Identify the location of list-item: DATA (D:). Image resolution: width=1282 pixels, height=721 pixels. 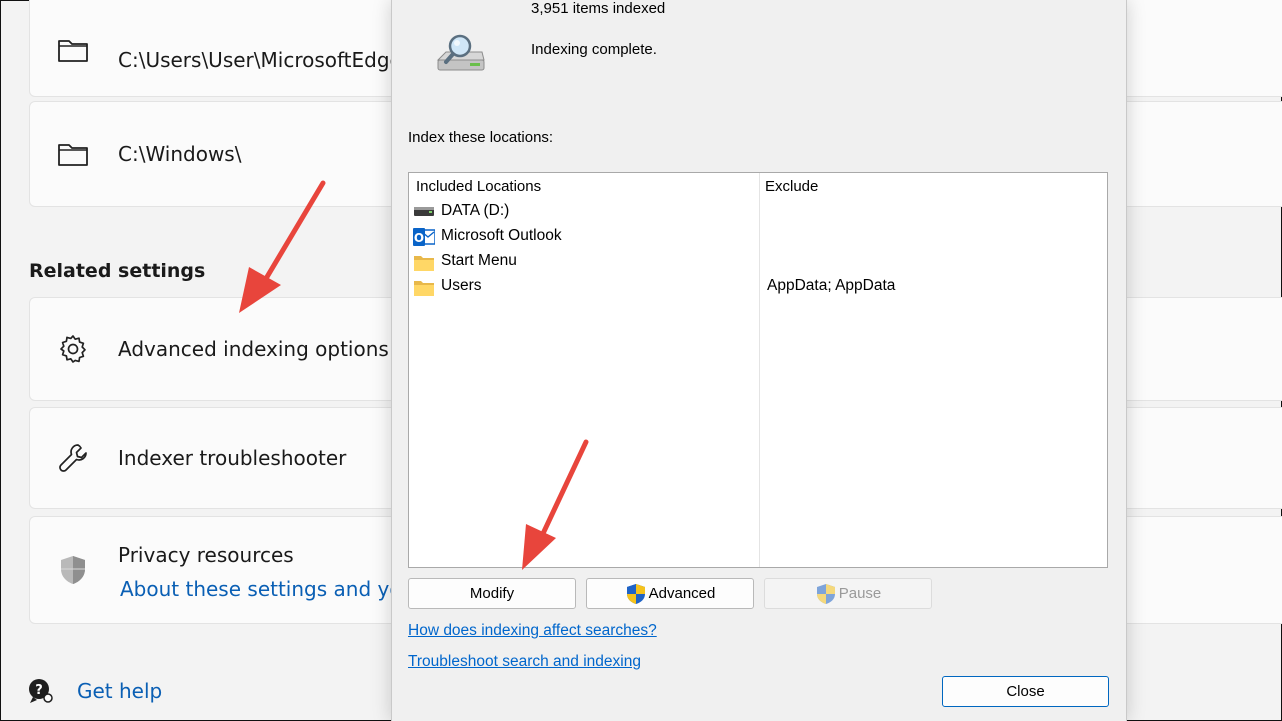
(758, 212).